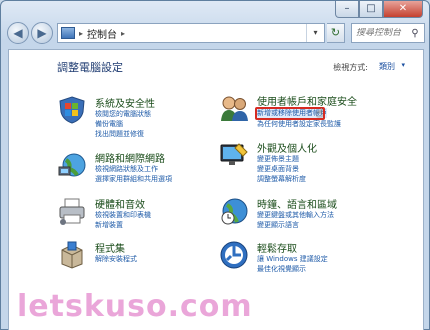 The height and width of the screenshot is (330, 430). I want to click on category-heading: 硬體和音效, so click(120, 203).